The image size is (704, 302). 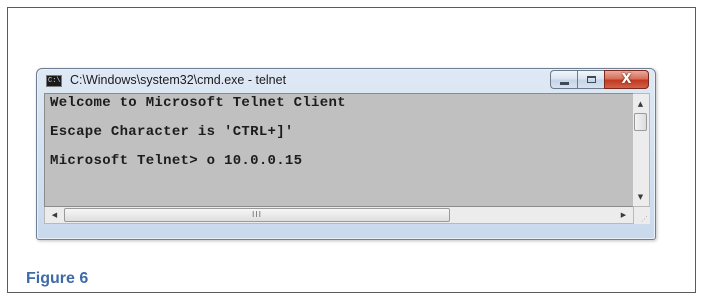 What do you see at coordinates (172, 132) in the screenshot?
I see `console-line: Escape Character is 'CTRL+]'` at bounding box center [172, 132].